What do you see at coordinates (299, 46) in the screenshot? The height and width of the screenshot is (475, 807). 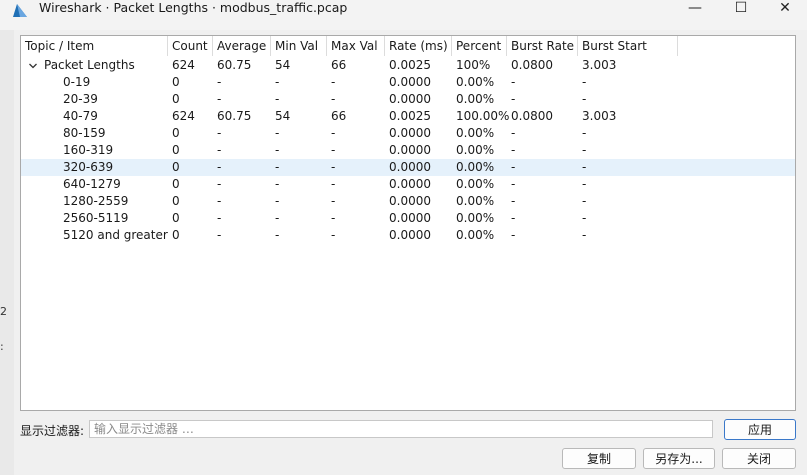 I see `column-header: Min Val` at bounding box center [299, 46].